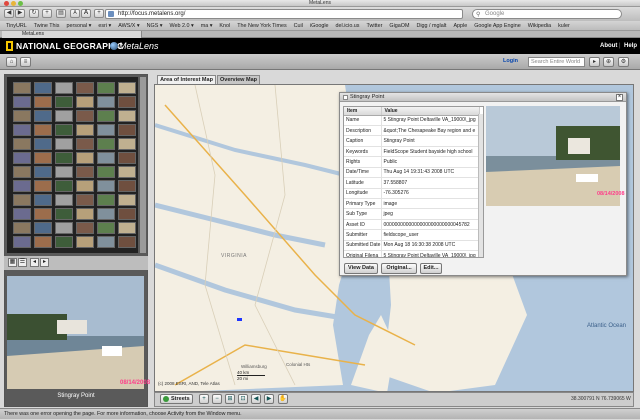 This screenshot has width=640, height=420. What do you see at coordinates (630, 46) in the screenshot?
I see `help-link: Help` at bounding box center [630, 46].